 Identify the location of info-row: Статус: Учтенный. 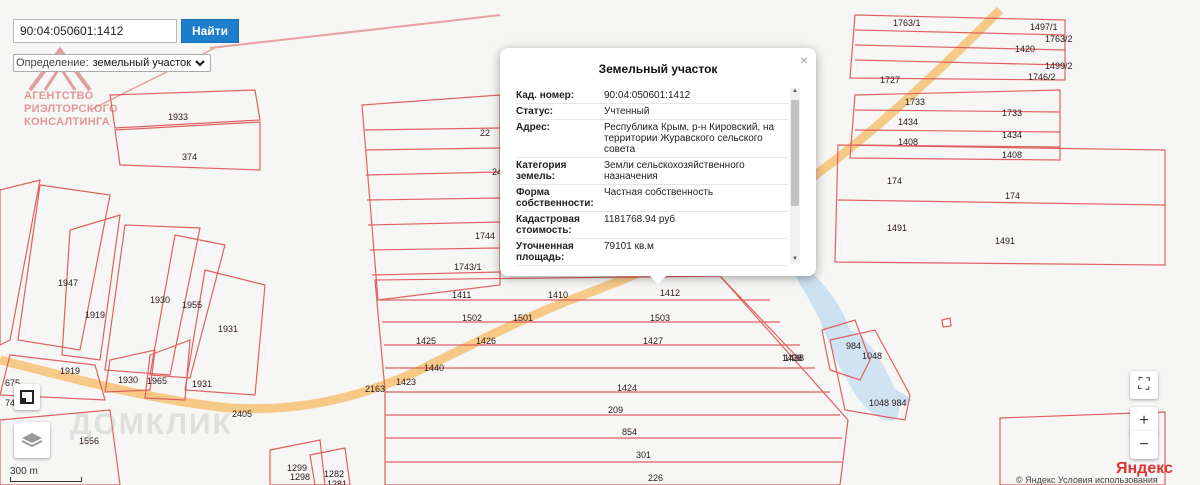
(652, 112).